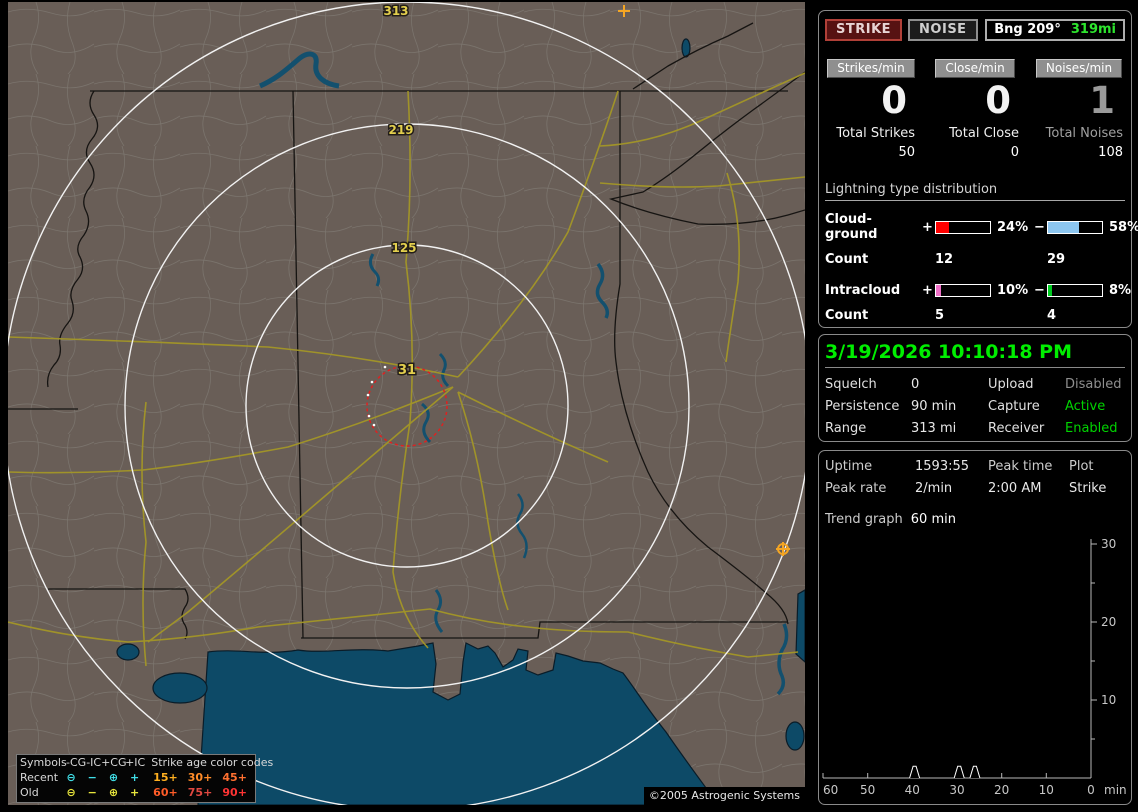  I want to click on range-value: 319mi, so click(1093, 29).